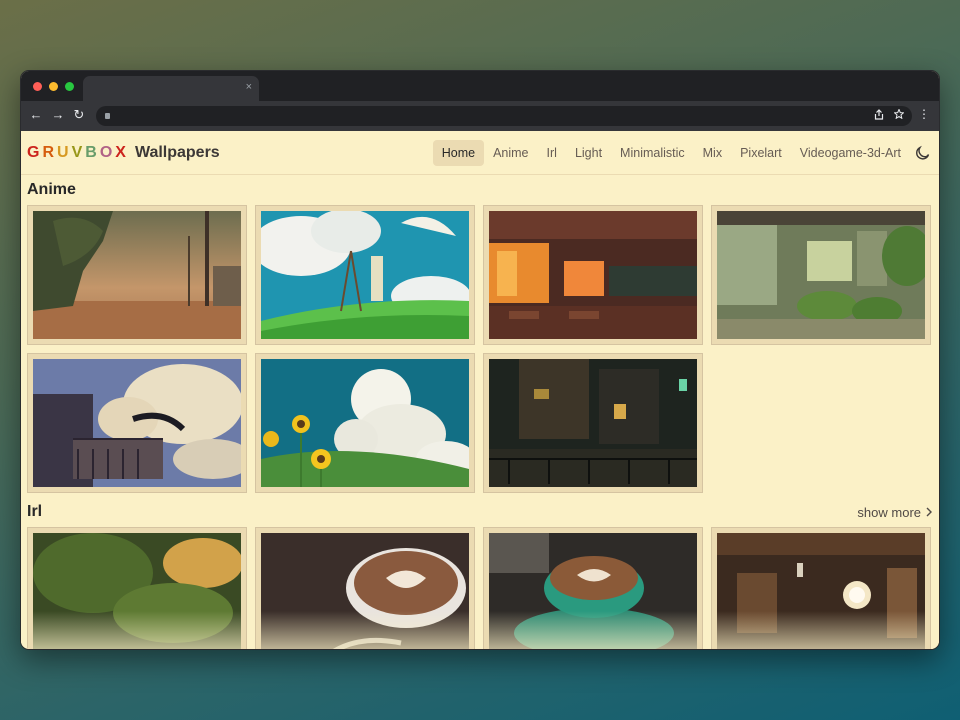 The height and width of the screenshot is (720, 960). I want to click on reload-button: ↻, so click(79, 115).